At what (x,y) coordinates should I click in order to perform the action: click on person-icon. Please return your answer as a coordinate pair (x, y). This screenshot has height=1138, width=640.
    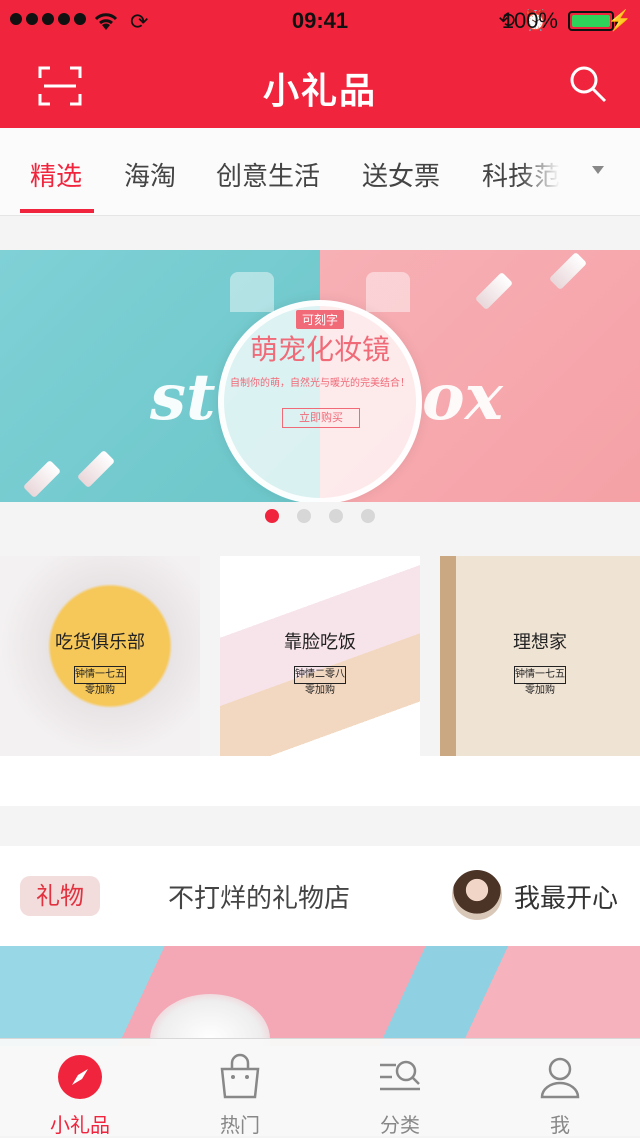
    Looking at the image, I should click on (560, 1078).